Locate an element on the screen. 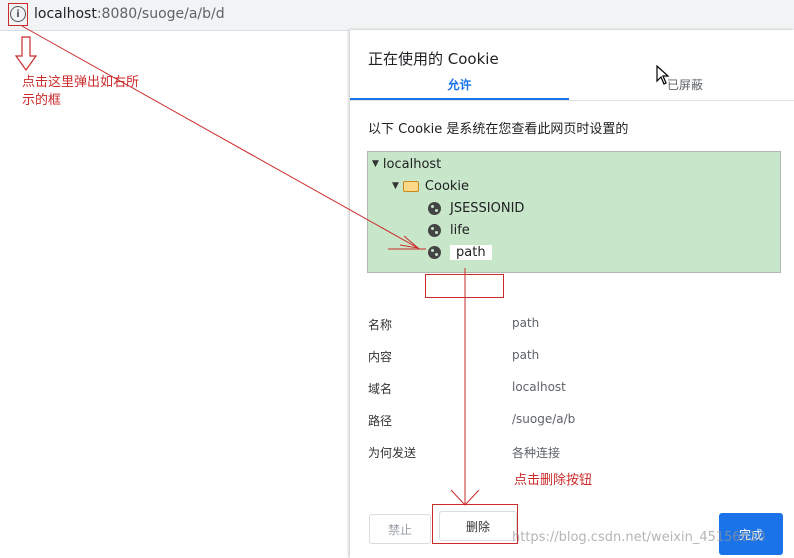 The height and width of the screenshot is (558, 794). arrowhead-to-cookie is located at coordinates (409, 242).